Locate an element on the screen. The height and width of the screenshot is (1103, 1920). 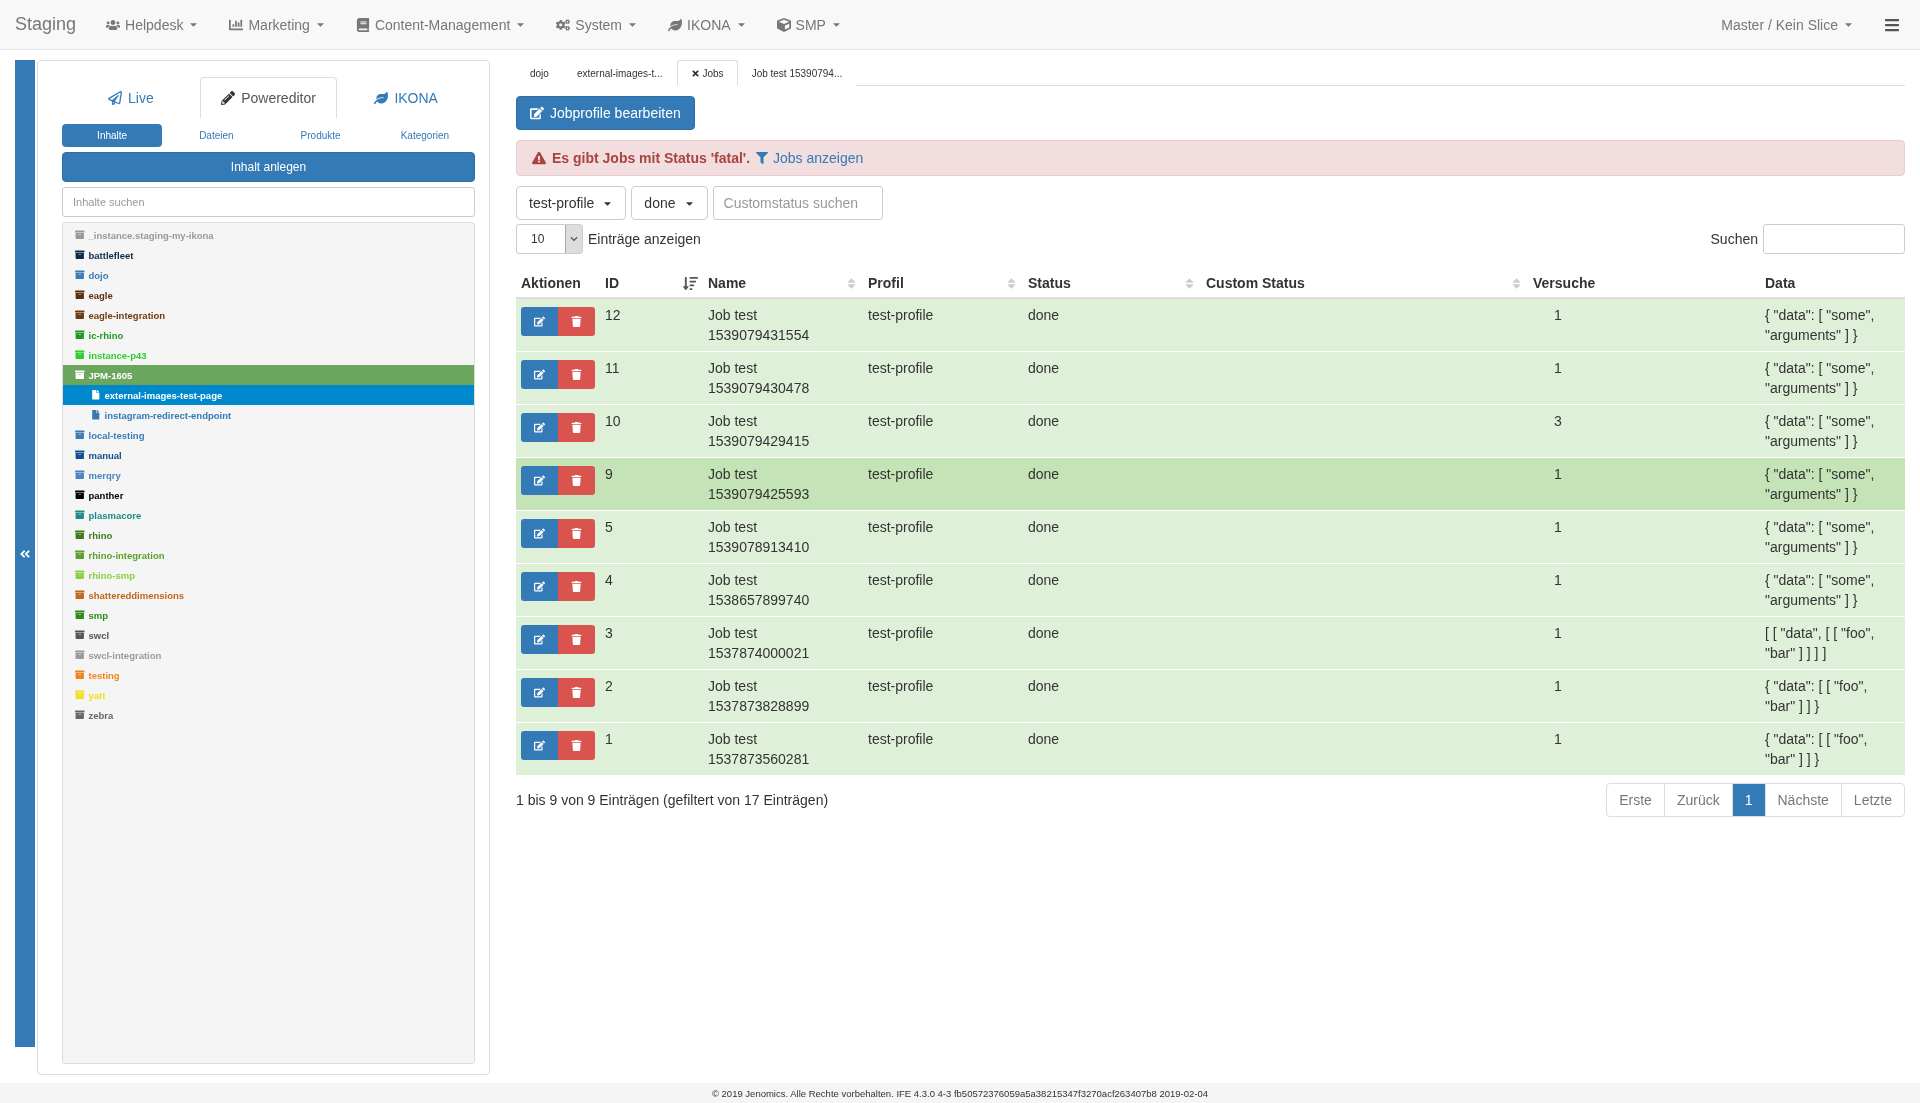
sub-tab: Kategorien is located at coordinates (424, 135).